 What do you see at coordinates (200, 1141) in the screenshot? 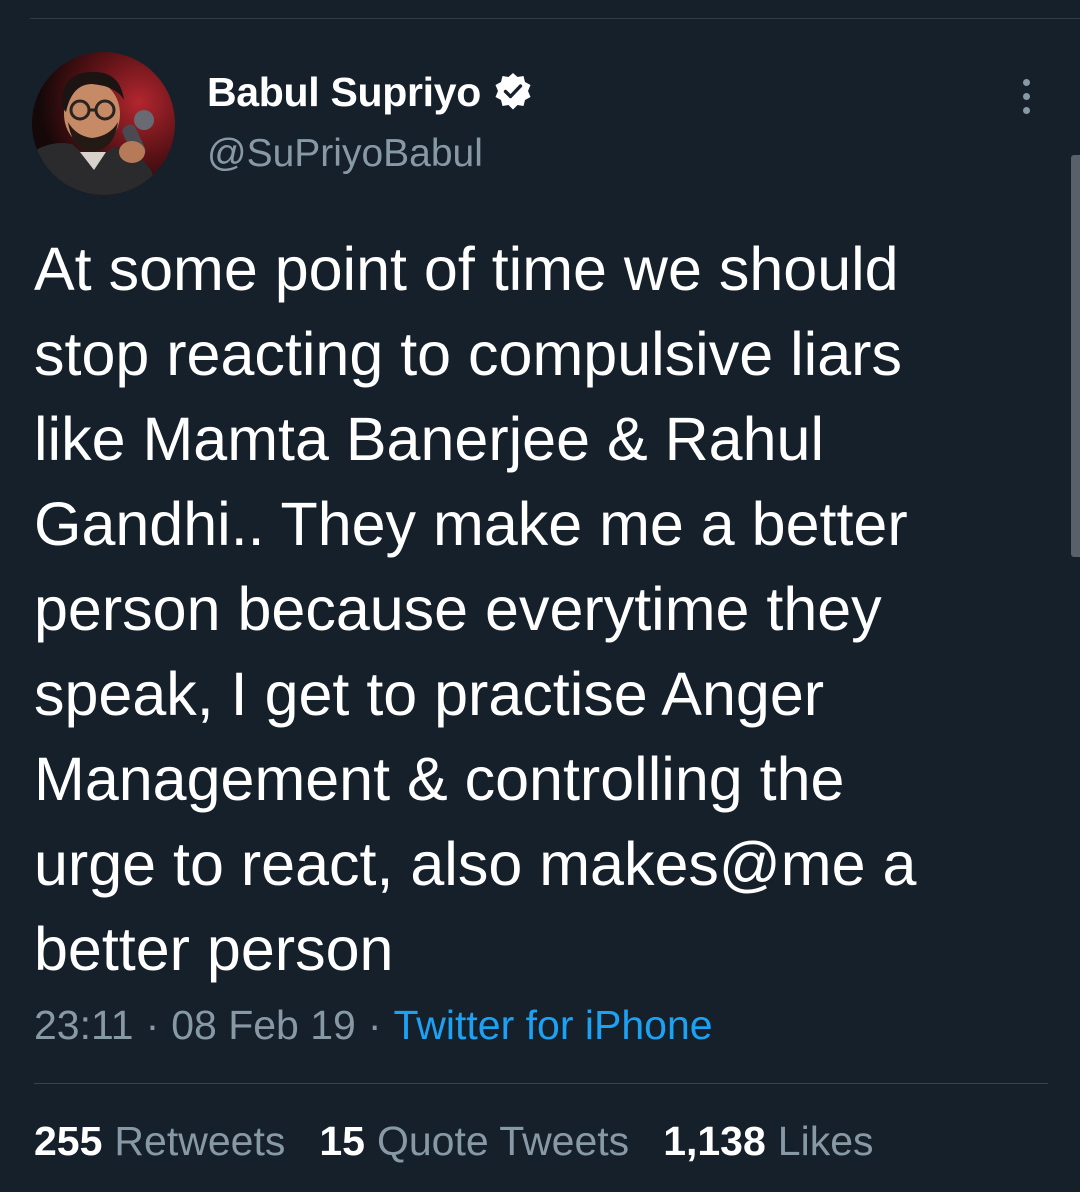
I see `retweets-label: Retweets` at bounding box center [200, 1141].